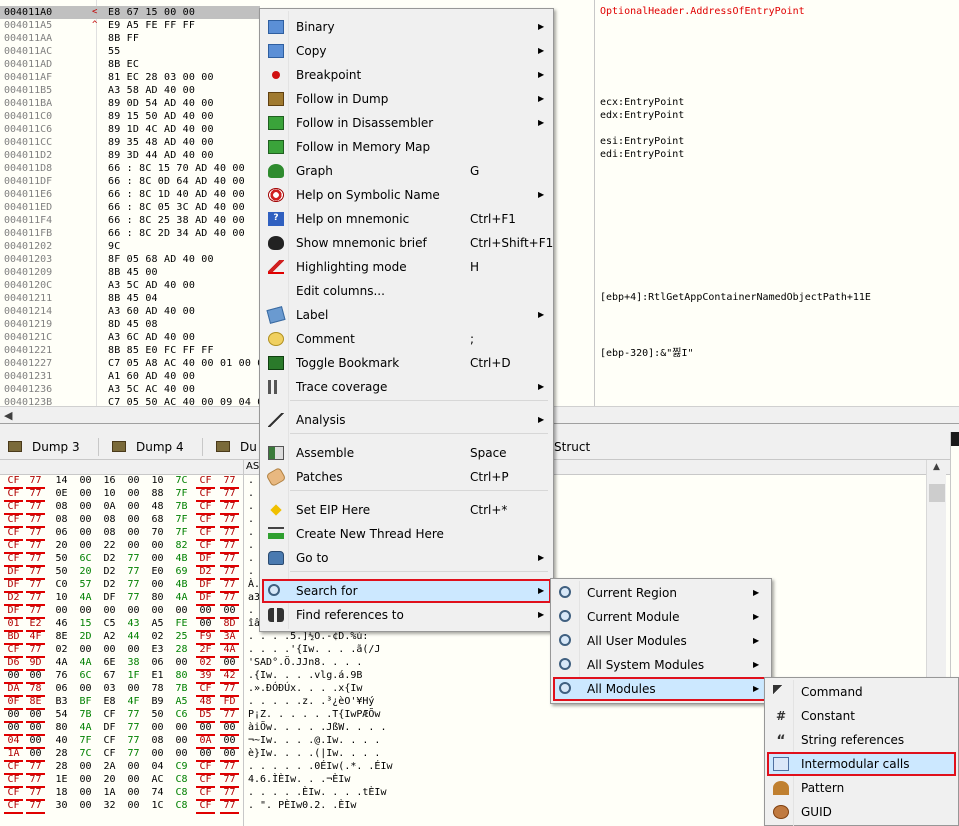 The height and width of the screenshot is (826, 959). I want to click on disasm-row: 004011CC 89 35 48 AD 40 00, so click(130, 142).